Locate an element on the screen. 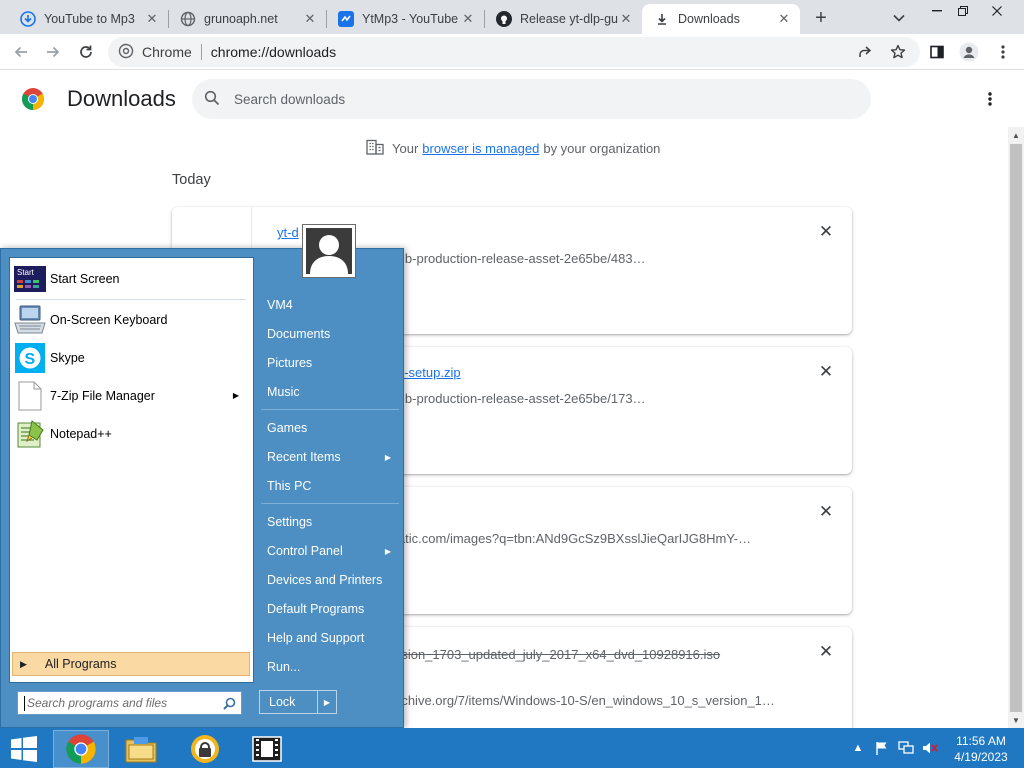 The height and width of the screenshot is (768, 1024). start-link-help-and-support: Help and Support is located at coordinates (329, 638).